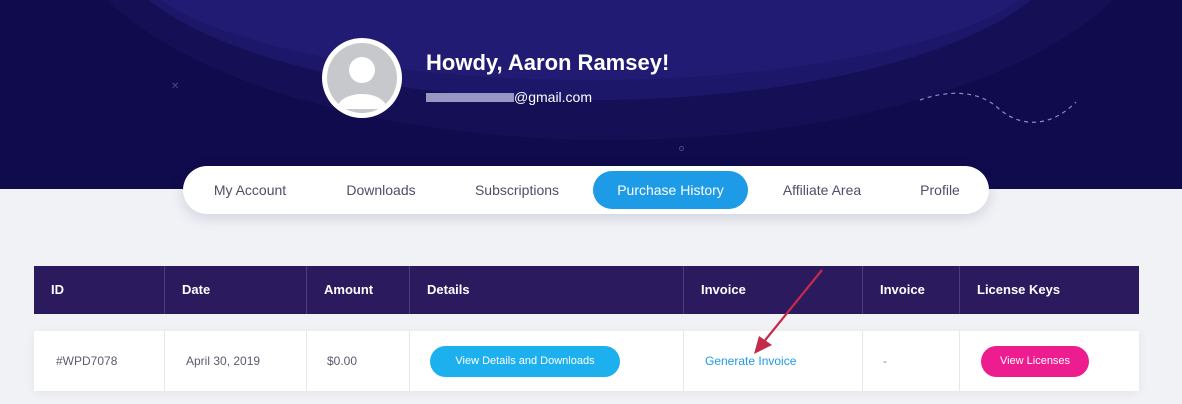  I want to click on tab-my-account: My Account, so click(250, 190).